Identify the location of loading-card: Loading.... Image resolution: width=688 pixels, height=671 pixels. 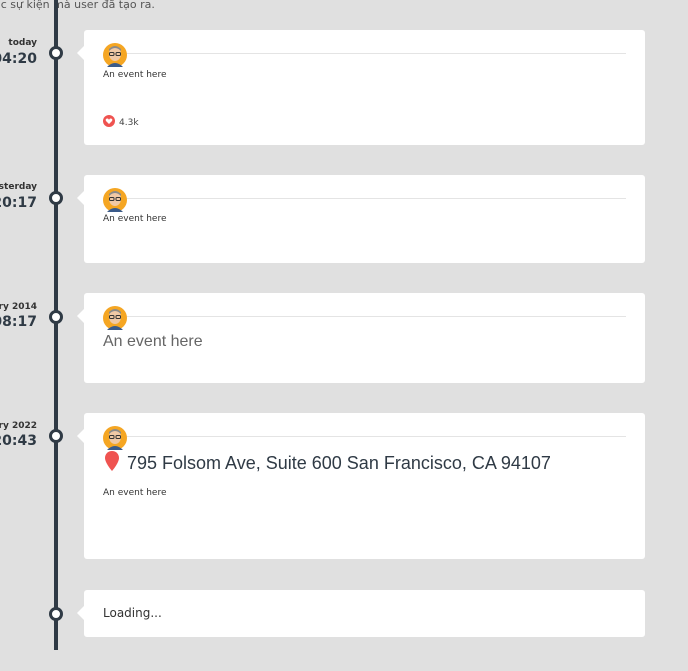
(361, 613).